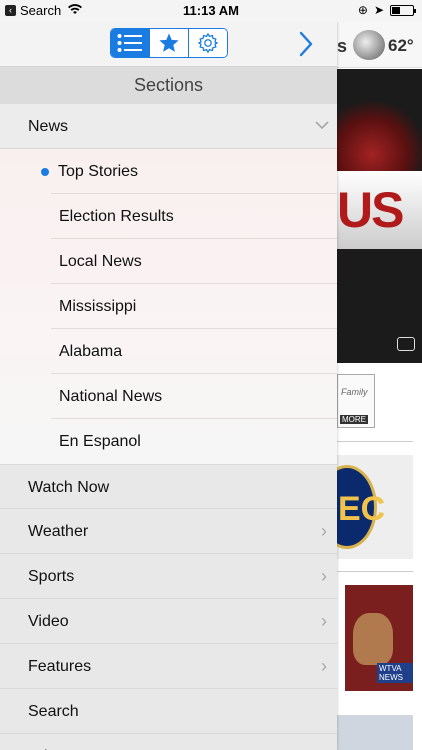  What do you see at coordinates (168, 531) in the screenshot?
I see `menu-item-weather: Weather ›` at bounding box center [168, 531].